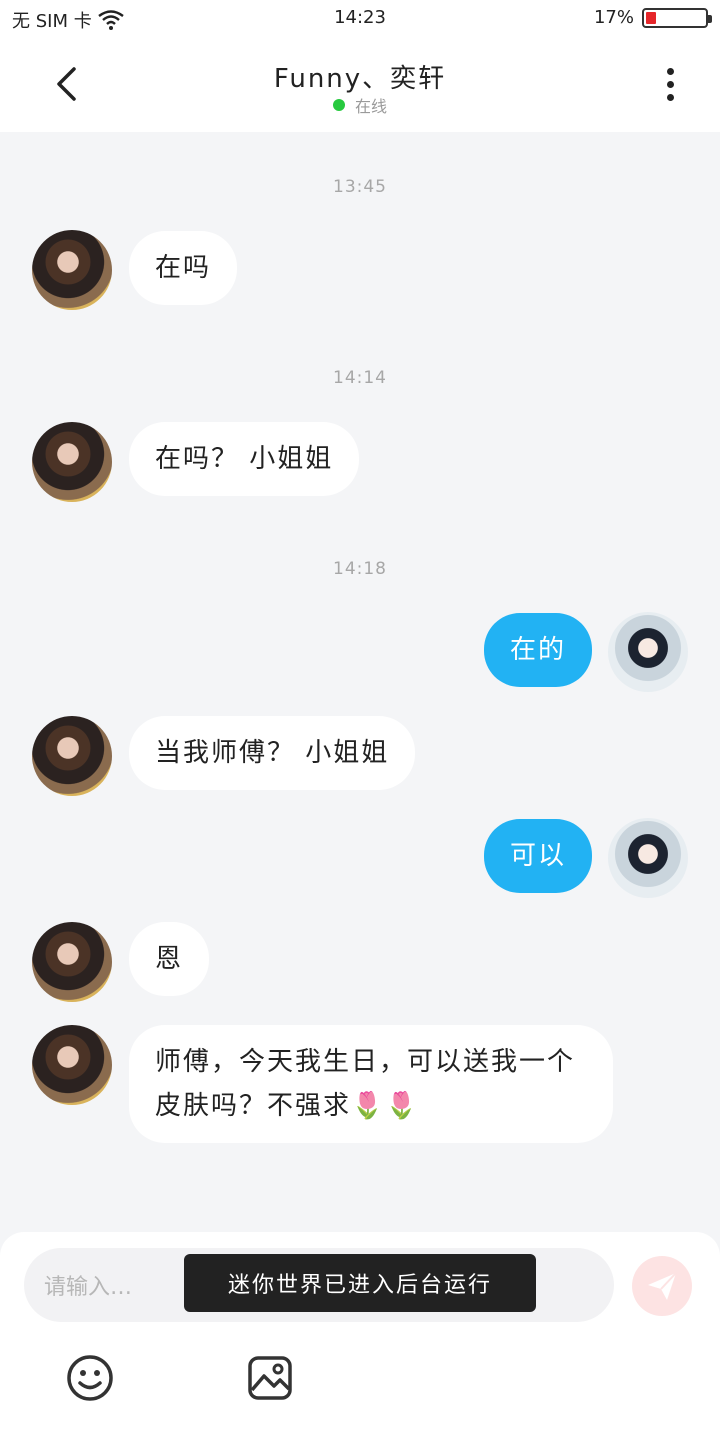 This screenshot has height=1440, width=720. I want to click on more-options-button, so click(670, 84).